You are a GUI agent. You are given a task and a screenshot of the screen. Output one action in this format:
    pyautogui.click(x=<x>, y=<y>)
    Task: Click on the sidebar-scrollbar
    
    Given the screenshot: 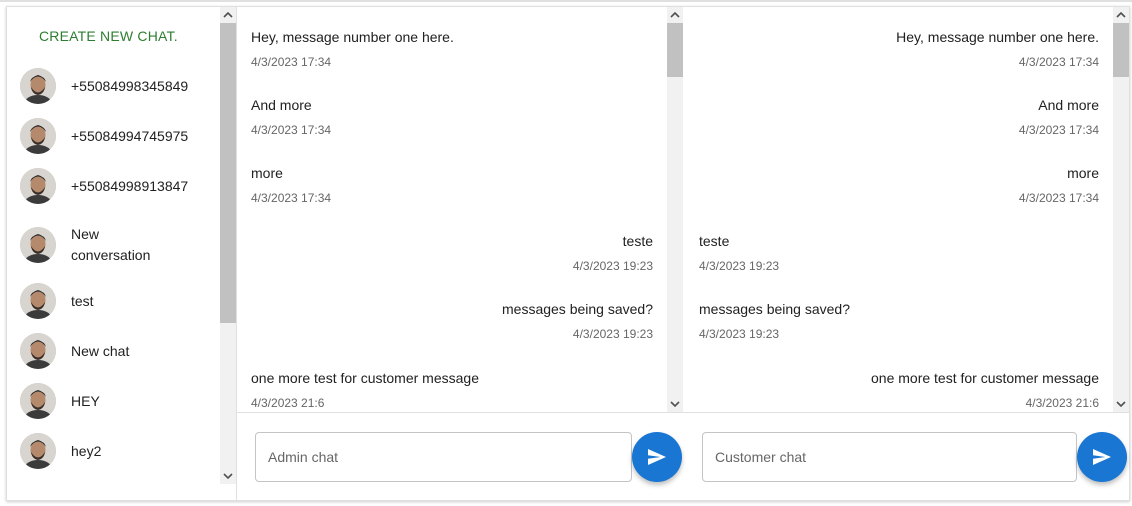 What is the action you would take?
    pyautogui.click(x=228, y=245)
    